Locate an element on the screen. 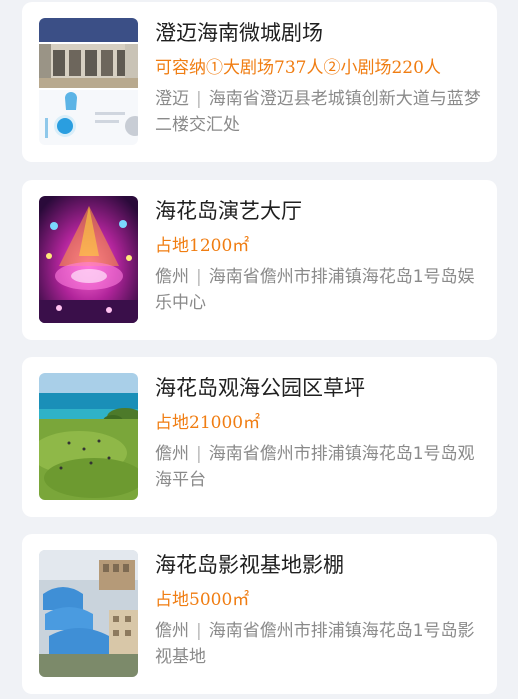 This screenshot has height=699, width=518. venue-address-block: 儋州 | 海南省儋州市排浦镇海花岛1号岛娱乐中心 is located at coordinates (320, 290).